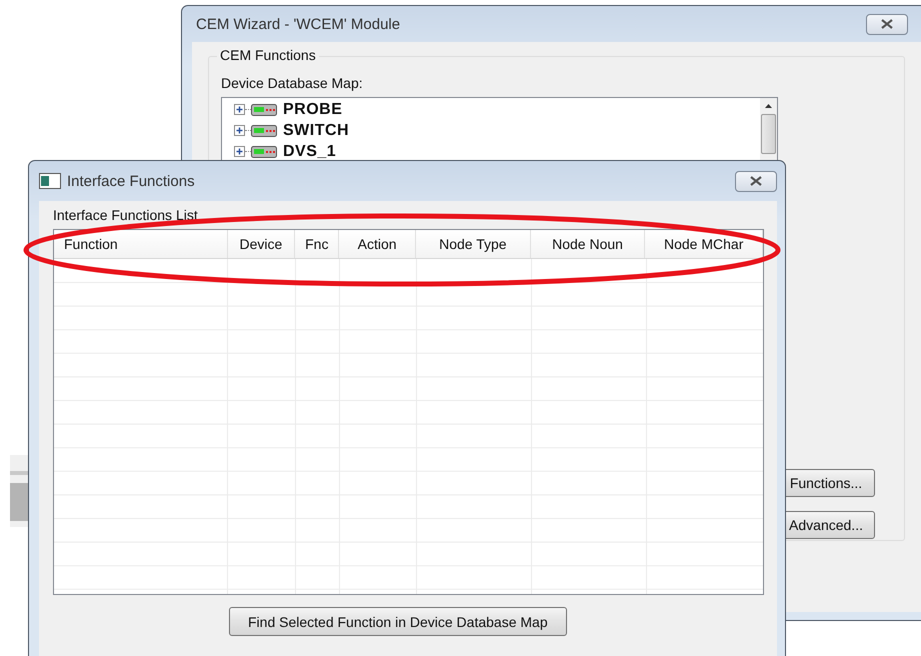  What do you see at coordinates (292, 83) in the screenshot?
I see `tree-label: Device Database Map:` at bounding box center [292, 83].